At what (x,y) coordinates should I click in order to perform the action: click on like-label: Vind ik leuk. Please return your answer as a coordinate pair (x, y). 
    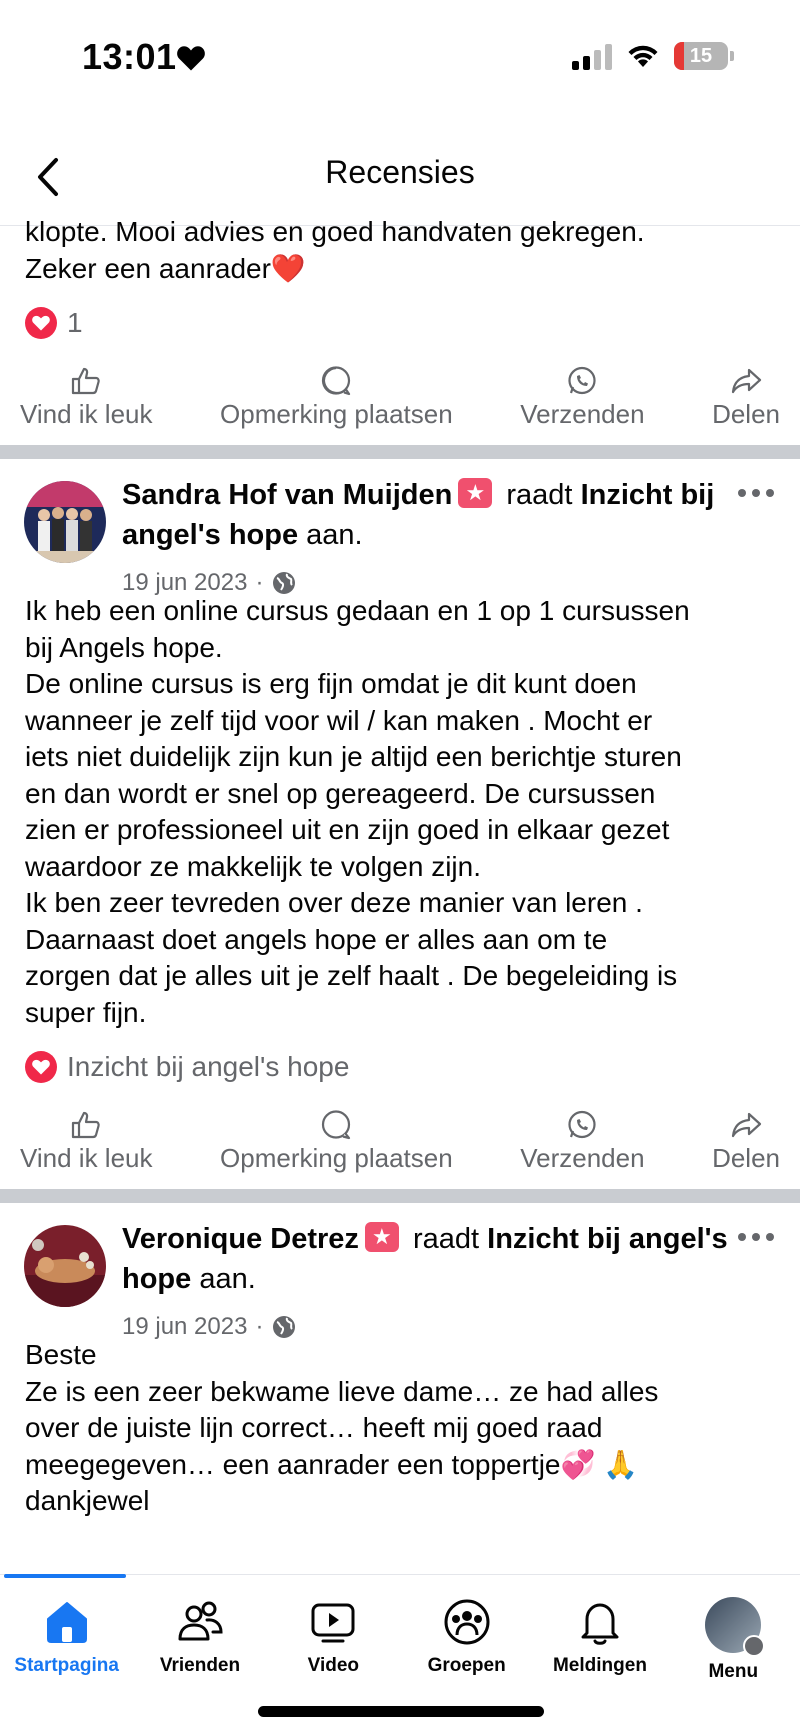
    Looking at the image, I should click on (86, 413).